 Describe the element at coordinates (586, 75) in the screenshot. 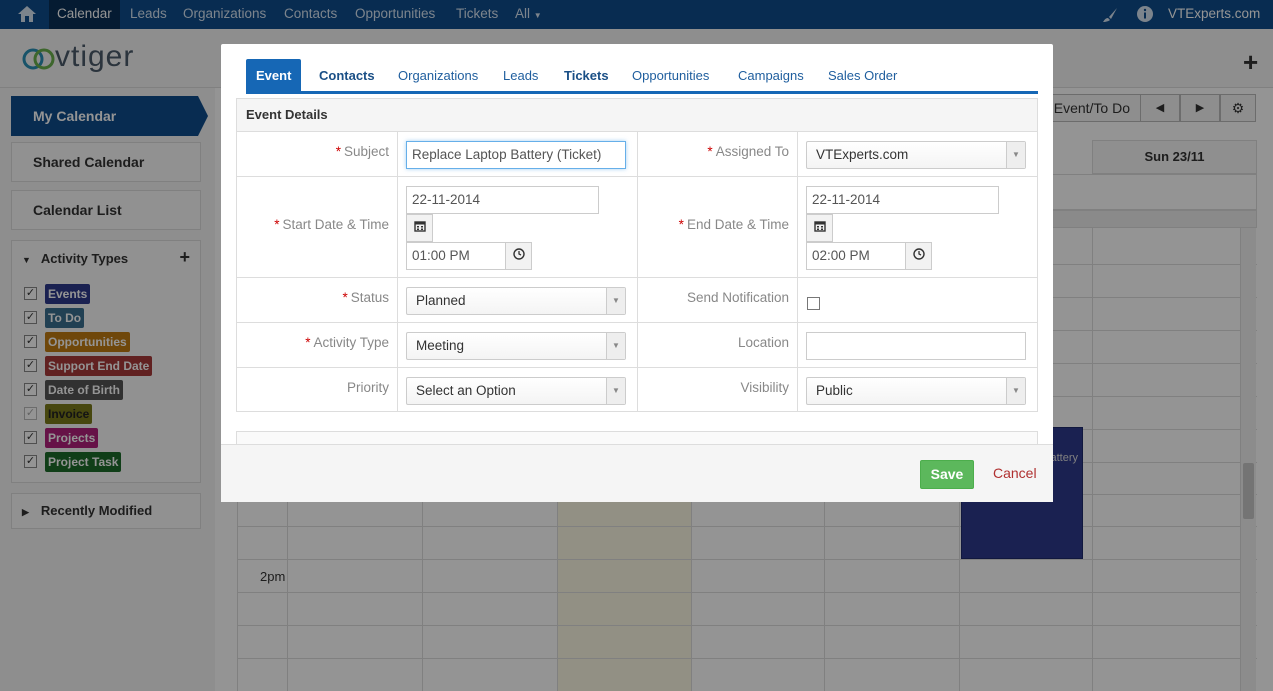

I see `tab-tickets: Tickets` at that location.